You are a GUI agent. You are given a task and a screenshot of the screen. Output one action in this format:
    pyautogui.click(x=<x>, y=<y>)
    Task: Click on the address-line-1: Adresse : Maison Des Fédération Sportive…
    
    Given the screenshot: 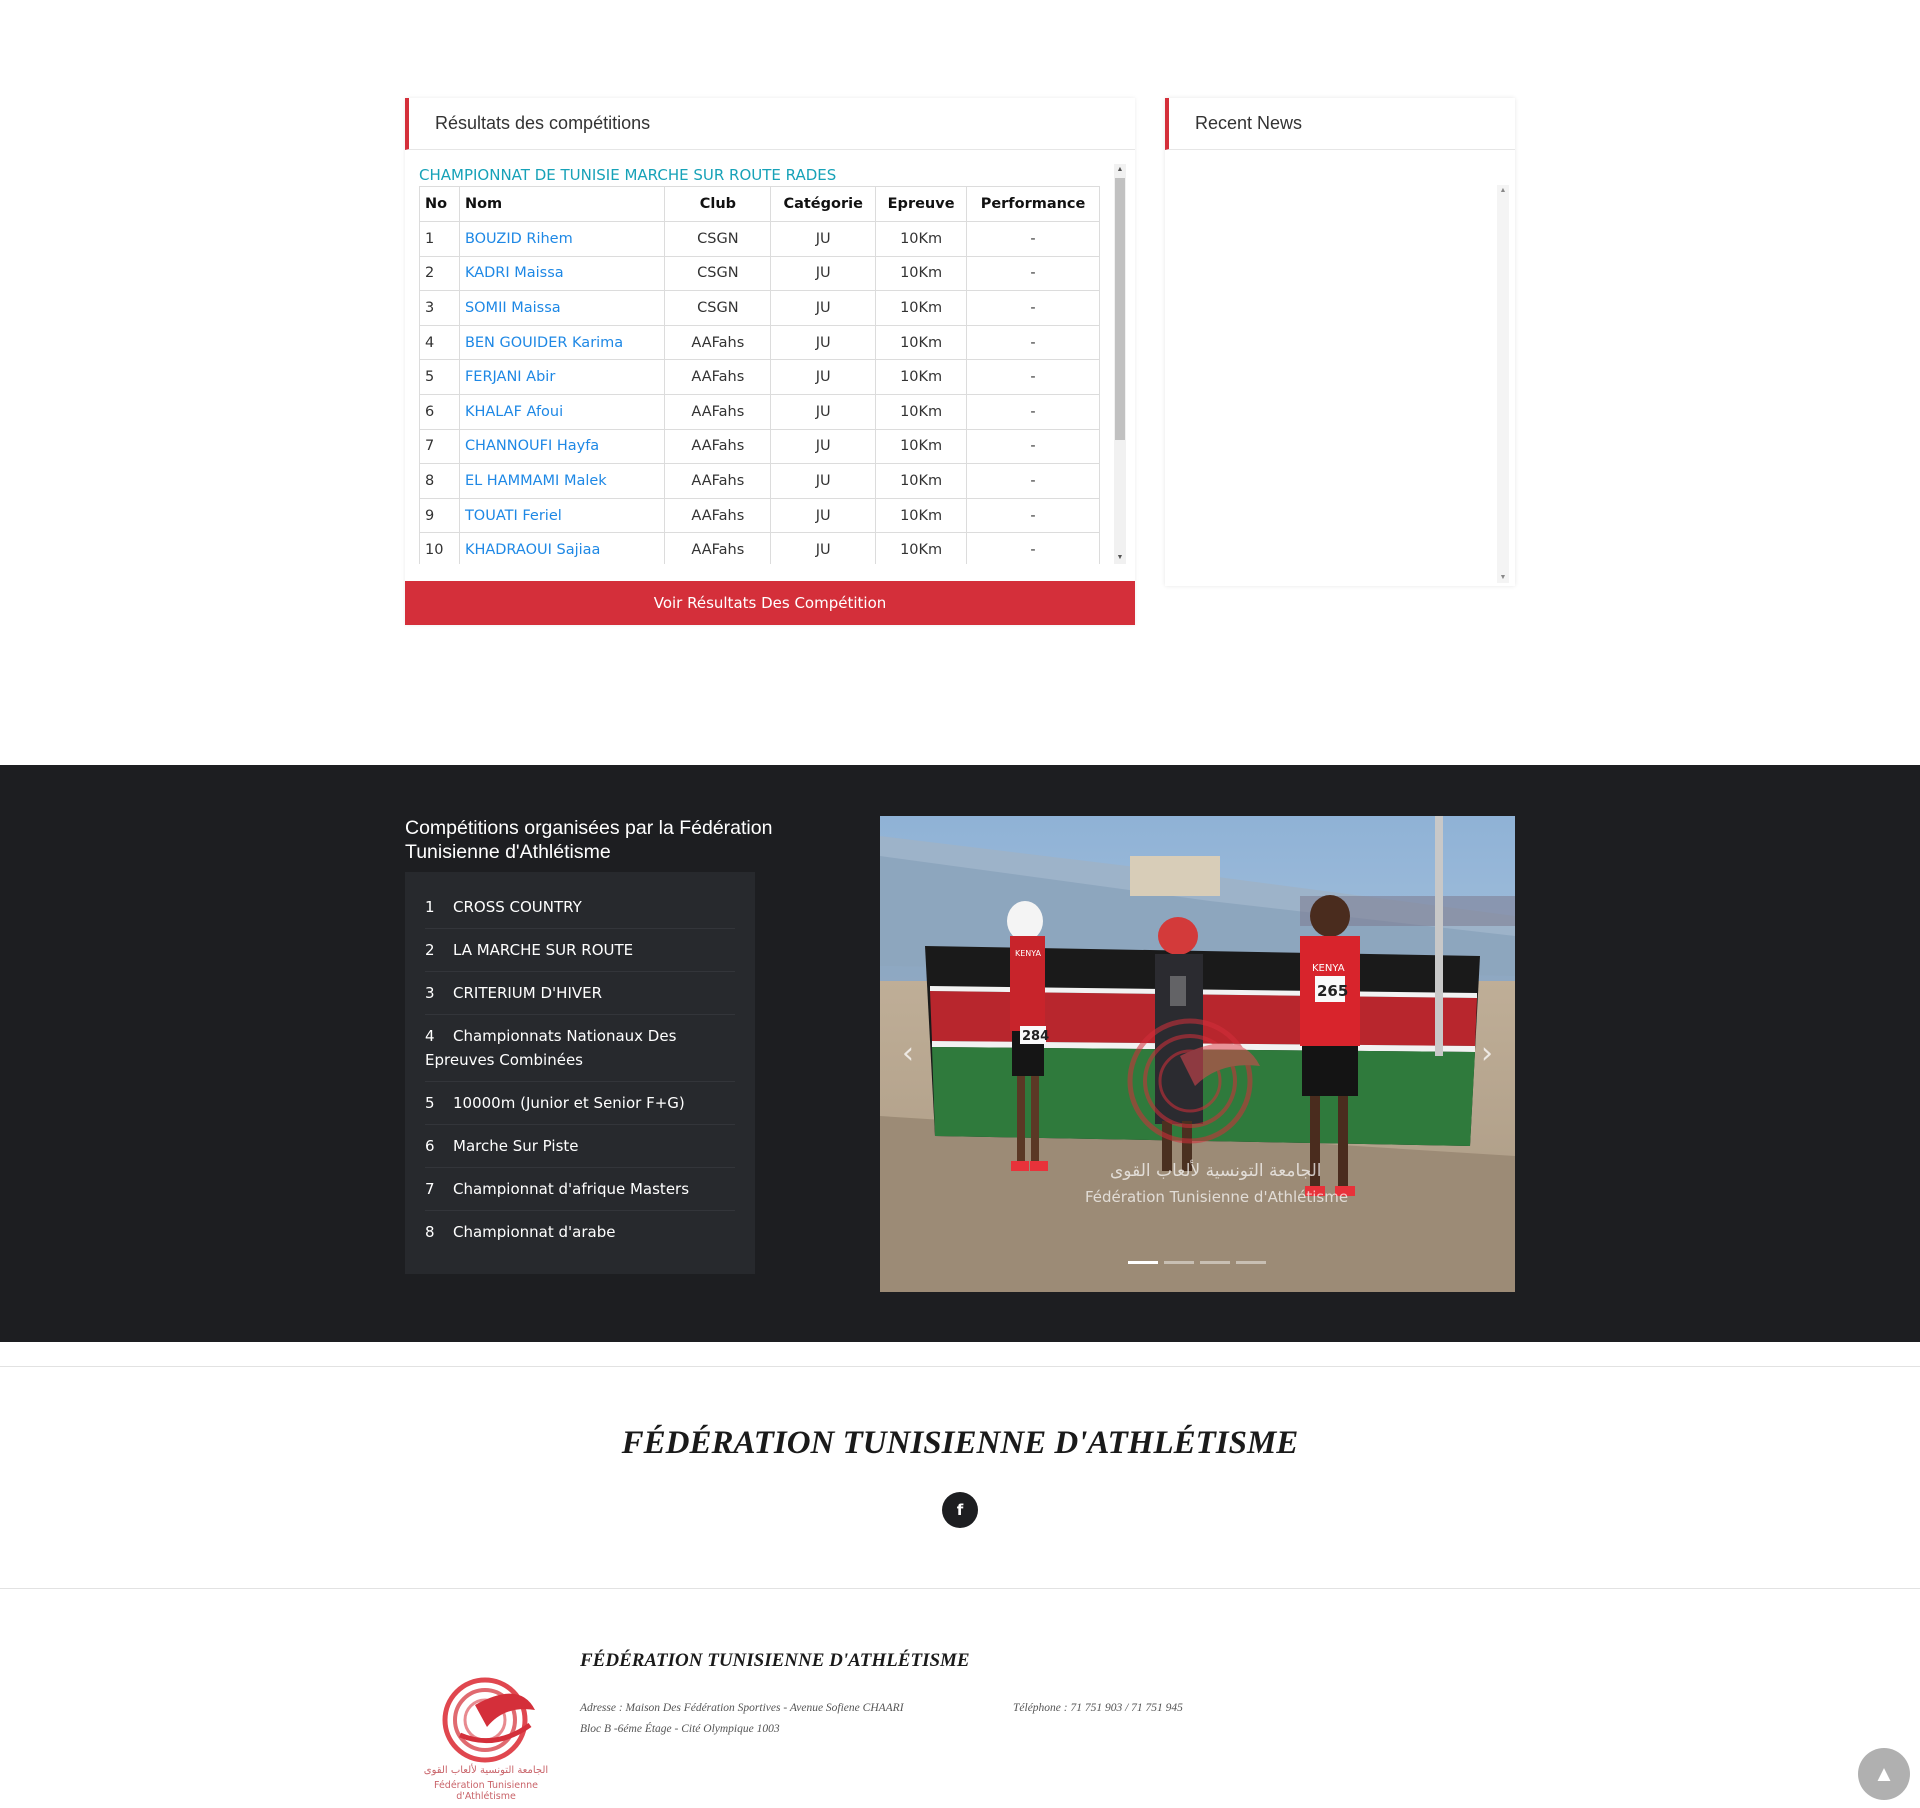 What is the action you would take?
    pyautogui.click(x=742, y=1708)
    